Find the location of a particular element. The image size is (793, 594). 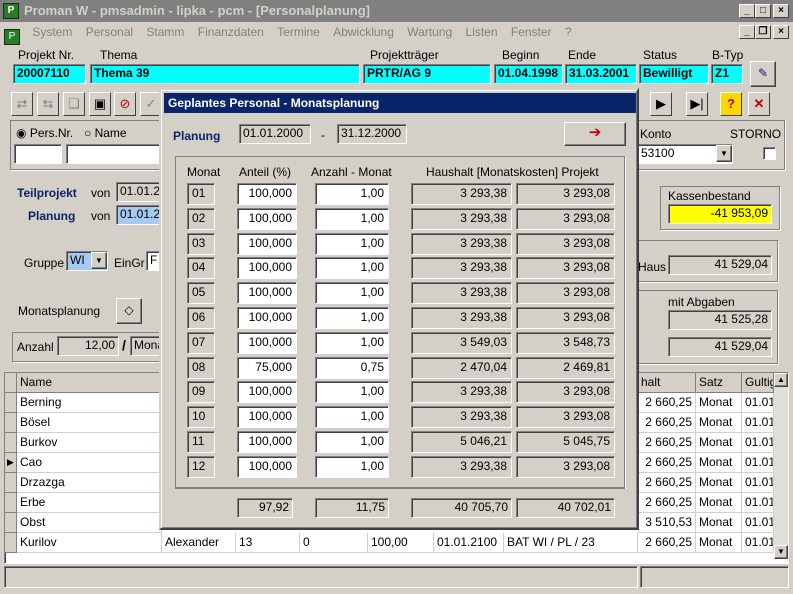

persnr-input is located at coordinates (38, 154).